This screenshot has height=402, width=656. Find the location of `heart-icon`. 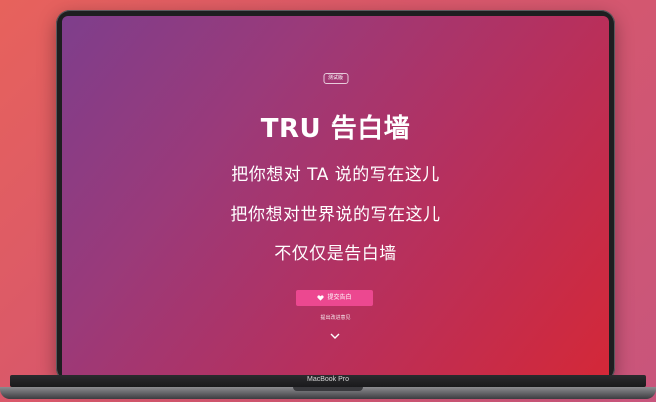

heart-icon is located at coordinates (321, 298).